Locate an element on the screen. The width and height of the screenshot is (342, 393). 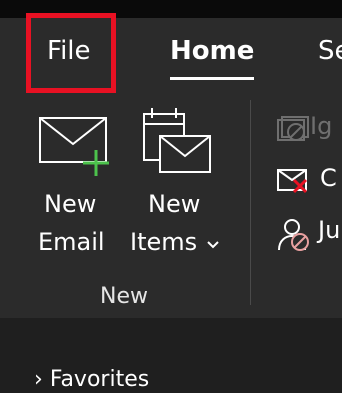
group-divider is located at coordinates (250, 202).